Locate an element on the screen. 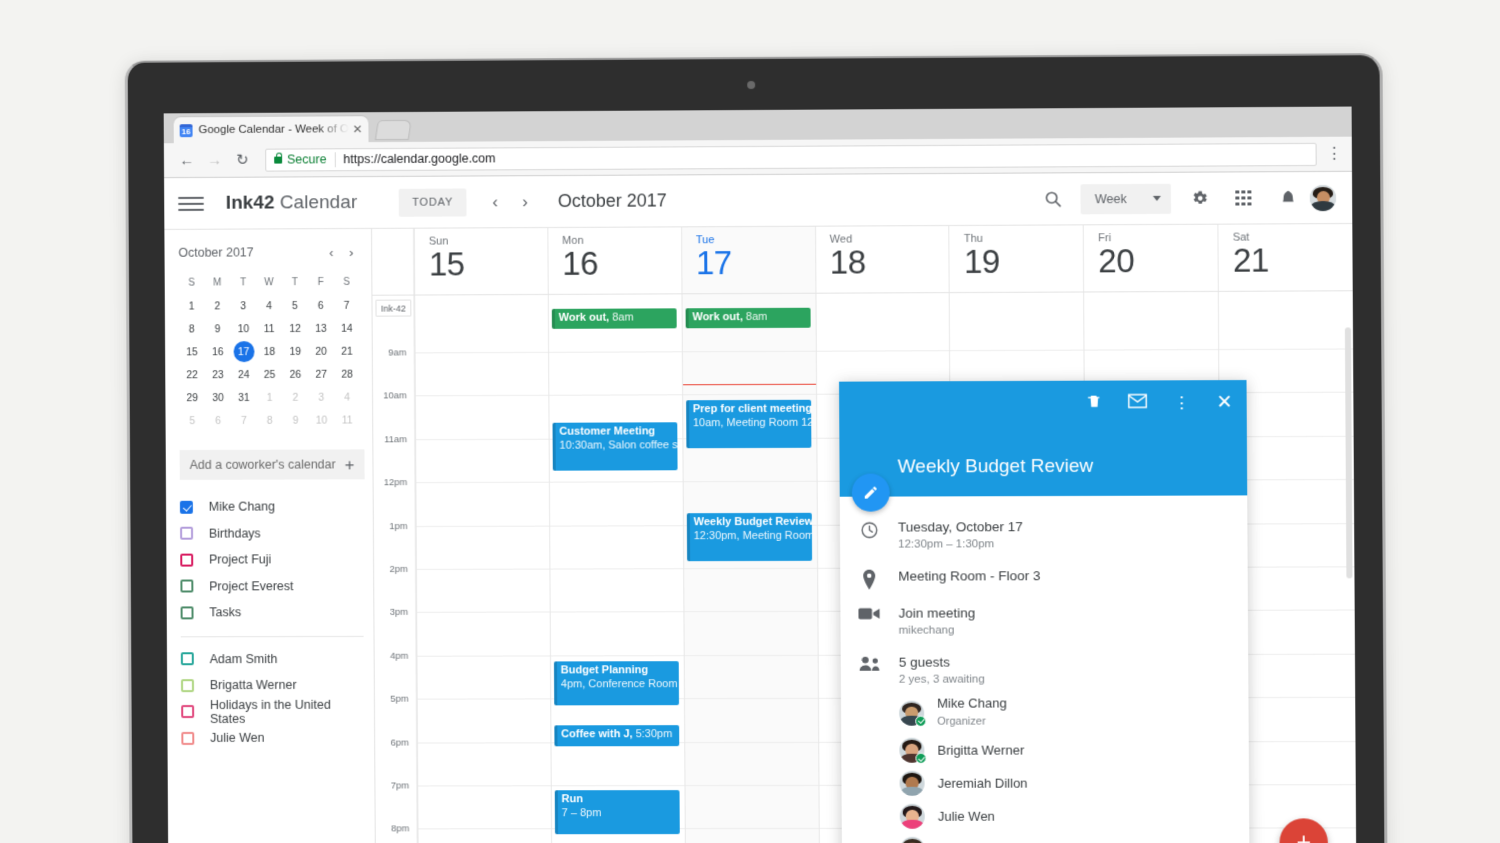 Image resolution: width=1500 pixels, height=843 pixels. add-coworker-calendar-input: Add a coworker's calendar + is located at coordinates (272, 464).